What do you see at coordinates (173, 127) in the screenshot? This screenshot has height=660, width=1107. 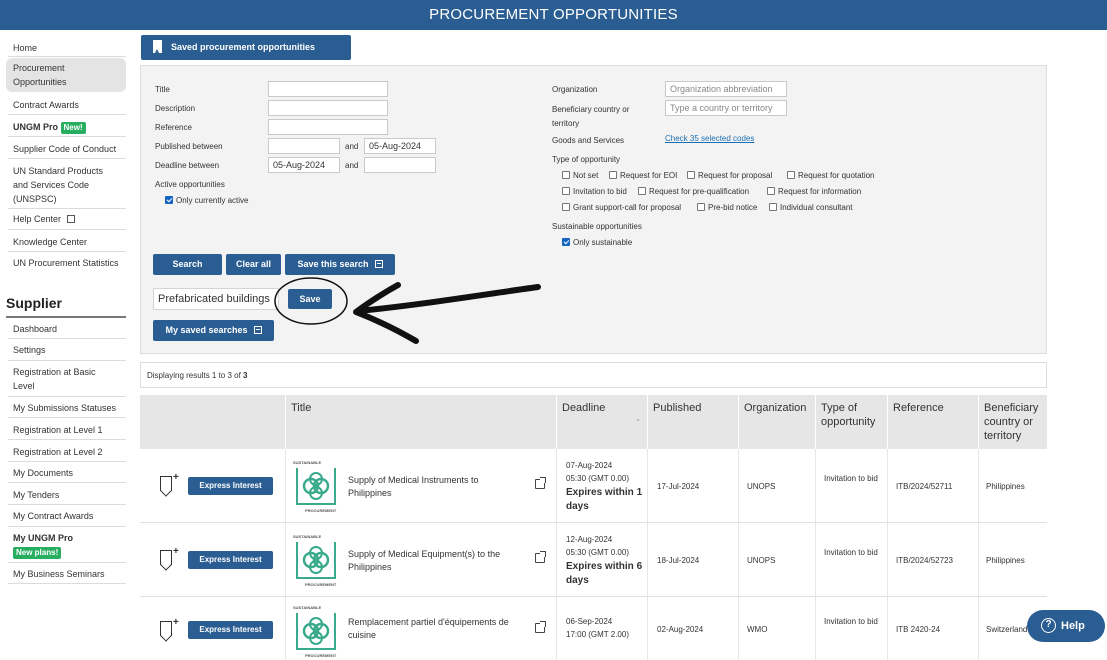 I see `reference-label: Reference` at bounding box center [173, 127].